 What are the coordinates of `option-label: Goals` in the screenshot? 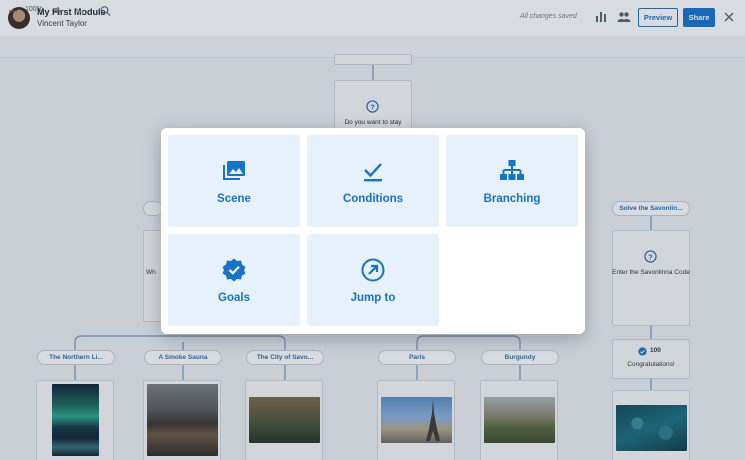 It's located at (234, 297).